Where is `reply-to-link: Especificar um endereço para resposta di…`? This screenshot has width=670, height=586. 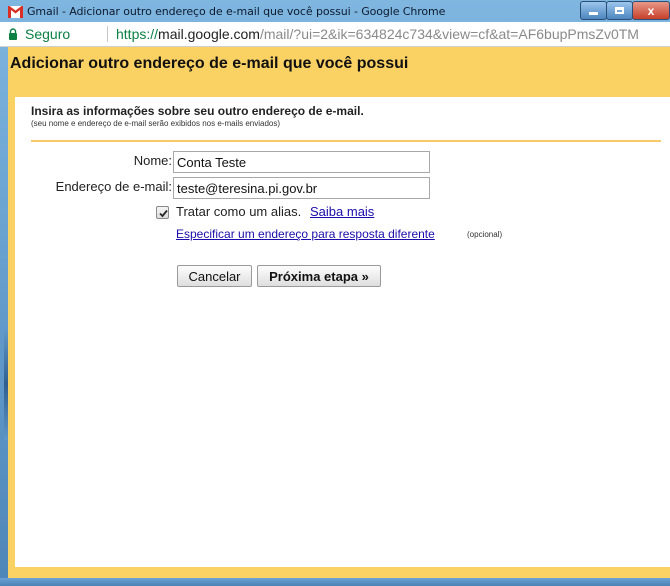 reply-to-link: Especificar um endereço para resposta di… is located at coordinates (305, 234).